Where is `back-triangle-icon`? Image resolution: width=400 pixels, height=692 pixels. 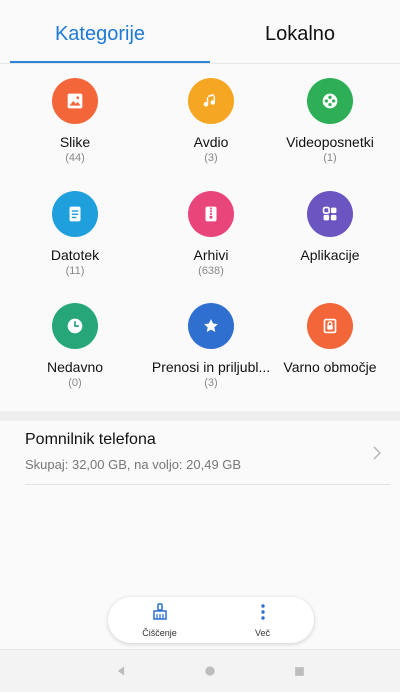
back-triangle-icon is located at coordinates (121, 671).